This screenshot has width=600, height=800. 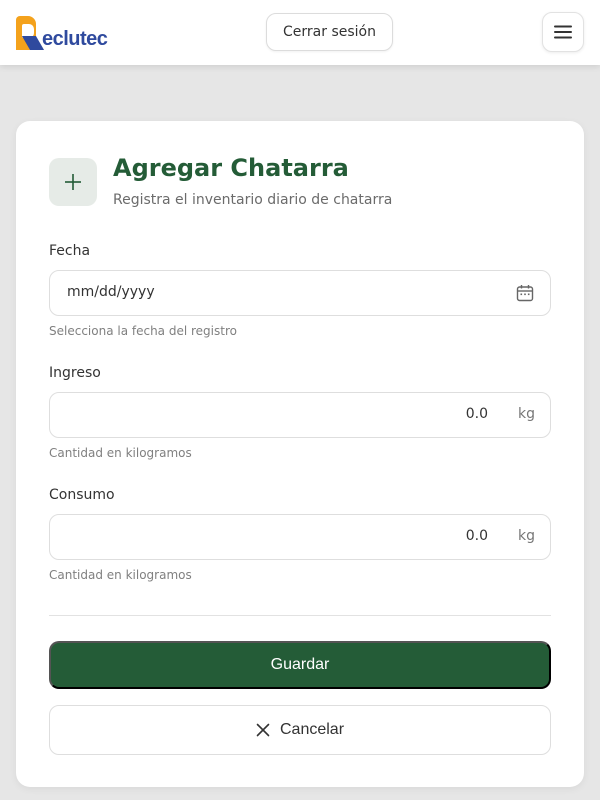 What do you see at coordinates (120, 575) in the screenshot?
I see `consumo-hint: Cantidad en kilogramos` at bounding box center [120, 575].